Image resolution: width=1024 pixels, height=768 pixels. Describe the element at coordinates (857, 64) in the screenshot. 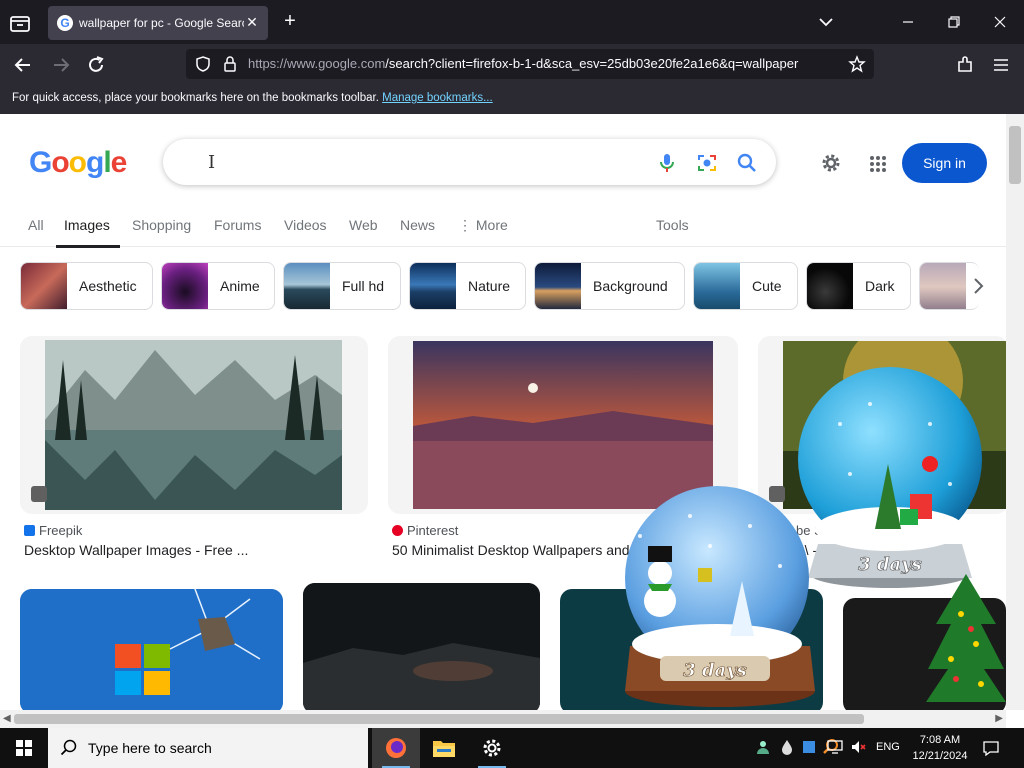

I see `star-bookmark-icon` at that location.